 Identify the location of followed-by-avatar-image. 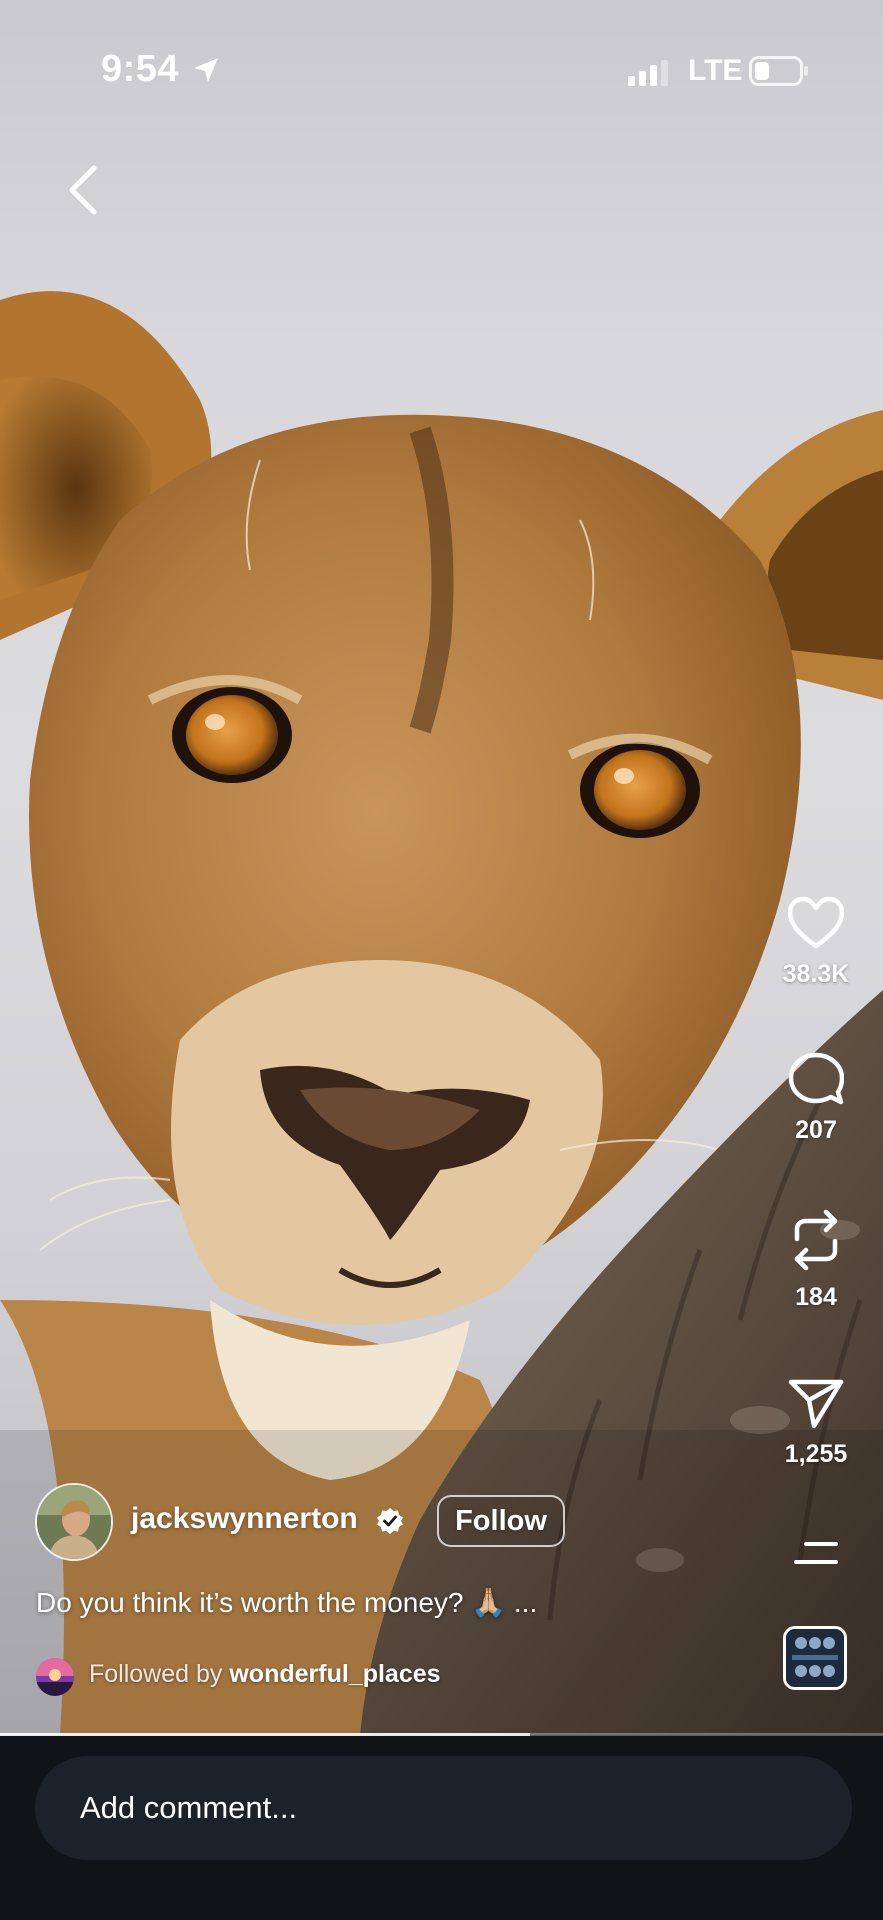
(55, 1677).